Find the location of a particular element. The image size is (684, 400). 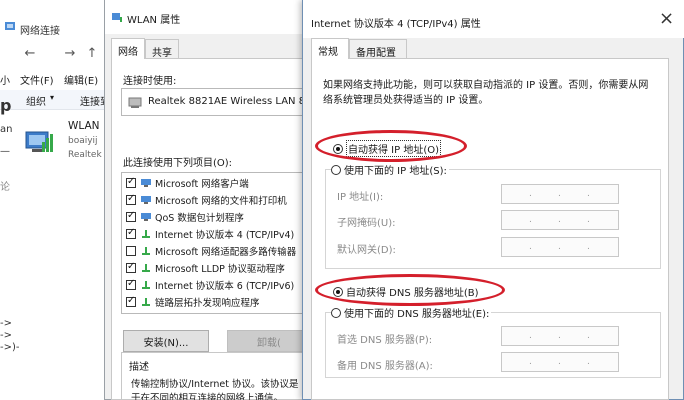

item-label: 链路层拓扑发现响应程序 is located at coordinates (207, 303).